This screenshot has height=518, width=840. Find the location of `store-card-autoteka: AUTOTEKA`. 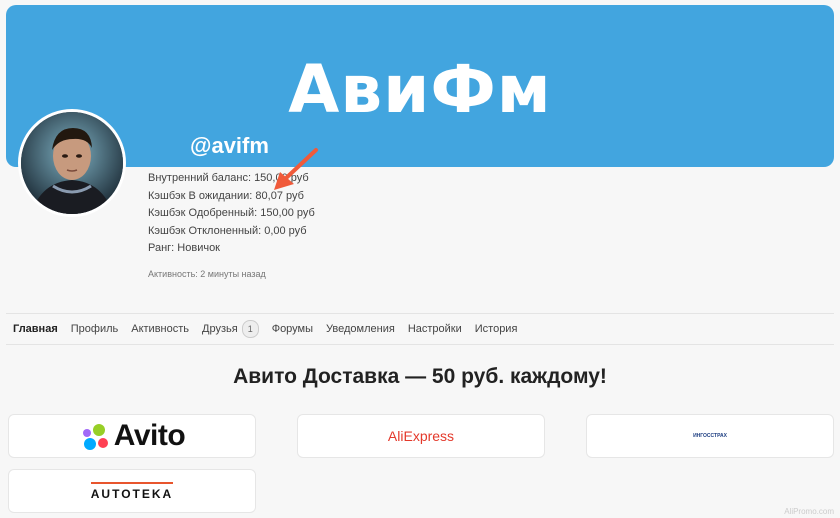

store-card-autoteka: AUTOTEKA is located at coordinates (132, 491).